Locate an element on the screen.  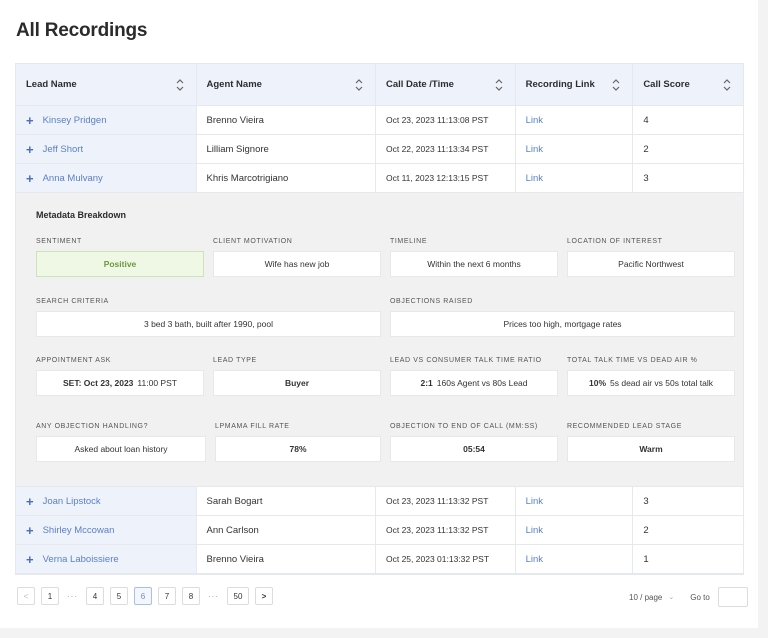
field-label: Objections Raised is located at coordinates (431, 301).